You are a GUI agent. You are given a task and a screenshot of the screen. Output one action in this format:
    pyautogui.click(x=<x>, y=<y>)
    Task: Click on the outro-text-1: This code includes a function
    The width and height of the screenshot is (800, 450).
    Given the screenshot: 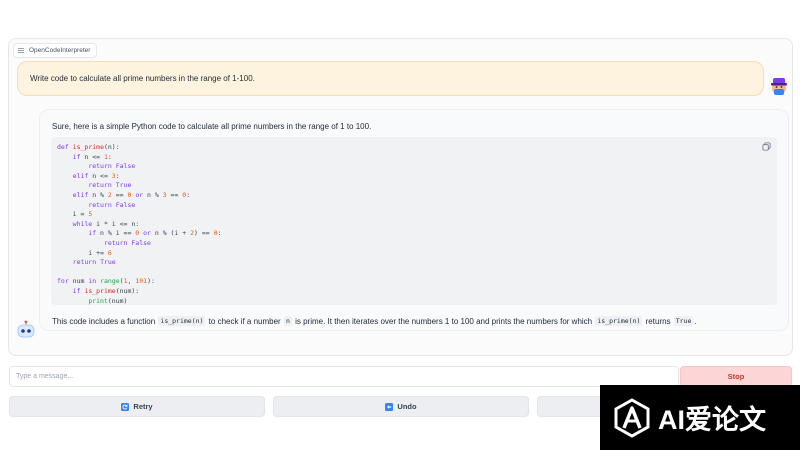 What is the action you would take?
    pyautogui.click(x=105, y=321)
    